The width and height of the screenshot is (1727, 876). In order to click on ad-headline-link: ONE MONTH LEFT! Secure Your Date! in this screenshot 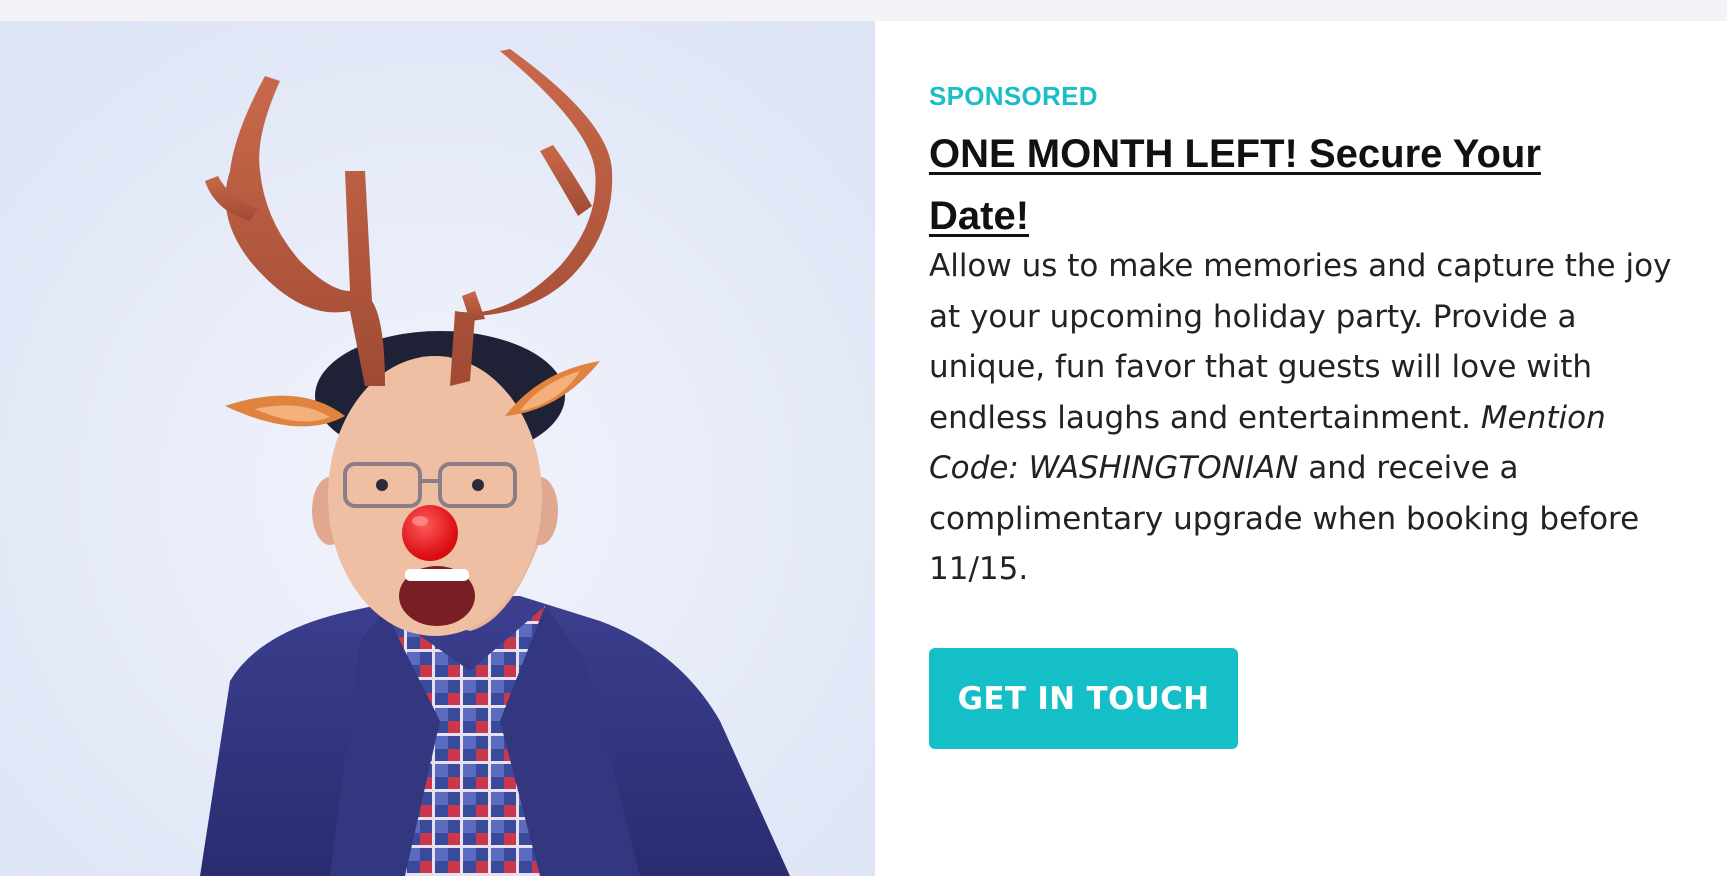, I will do `click(1279, 185)`.